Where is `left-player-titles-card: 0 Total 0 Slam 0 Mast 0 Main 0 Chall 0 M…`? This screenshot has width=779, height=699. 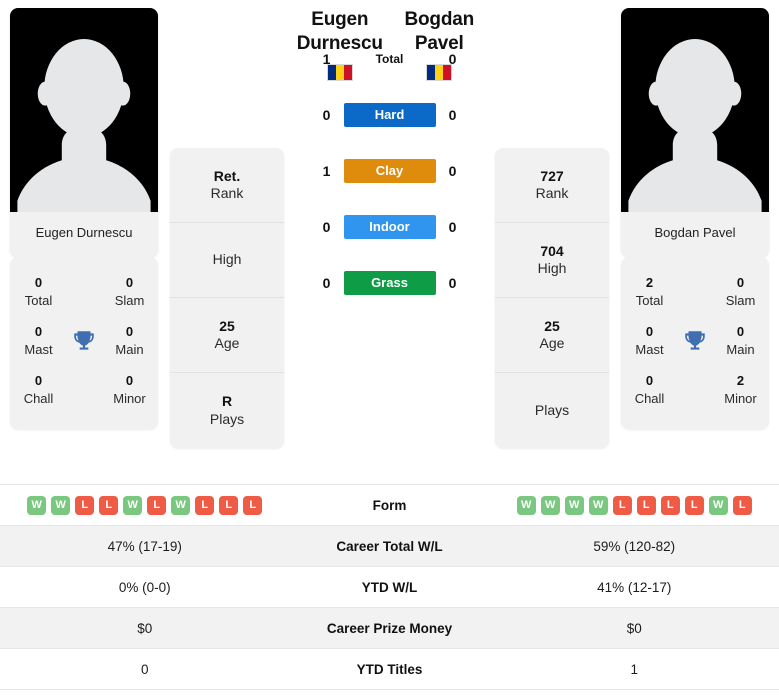
left-player-titles-card: 0 Total 0 Slam 0 Mast 0 Main 0 Chall 0 M… is located at coordinates (84, 343).